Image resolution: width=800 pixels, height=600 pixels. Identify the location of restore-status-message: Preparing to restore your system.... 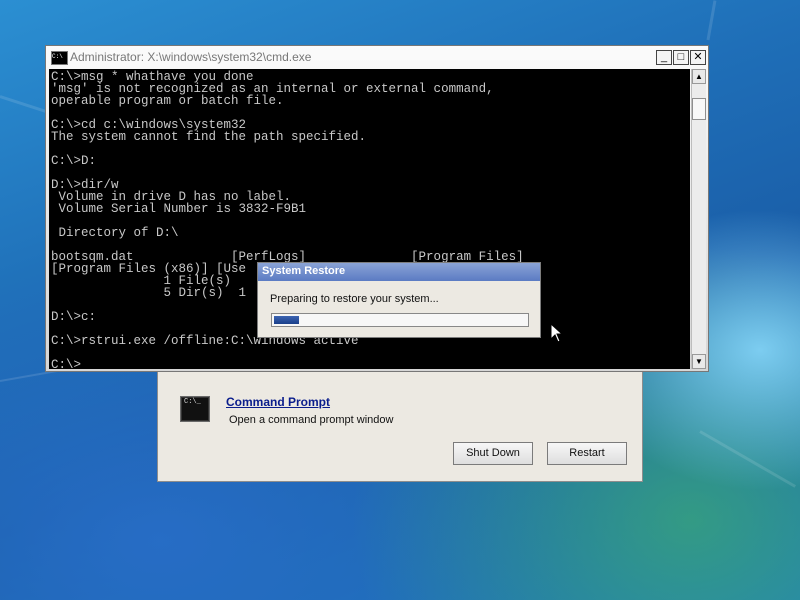
(354, 299).